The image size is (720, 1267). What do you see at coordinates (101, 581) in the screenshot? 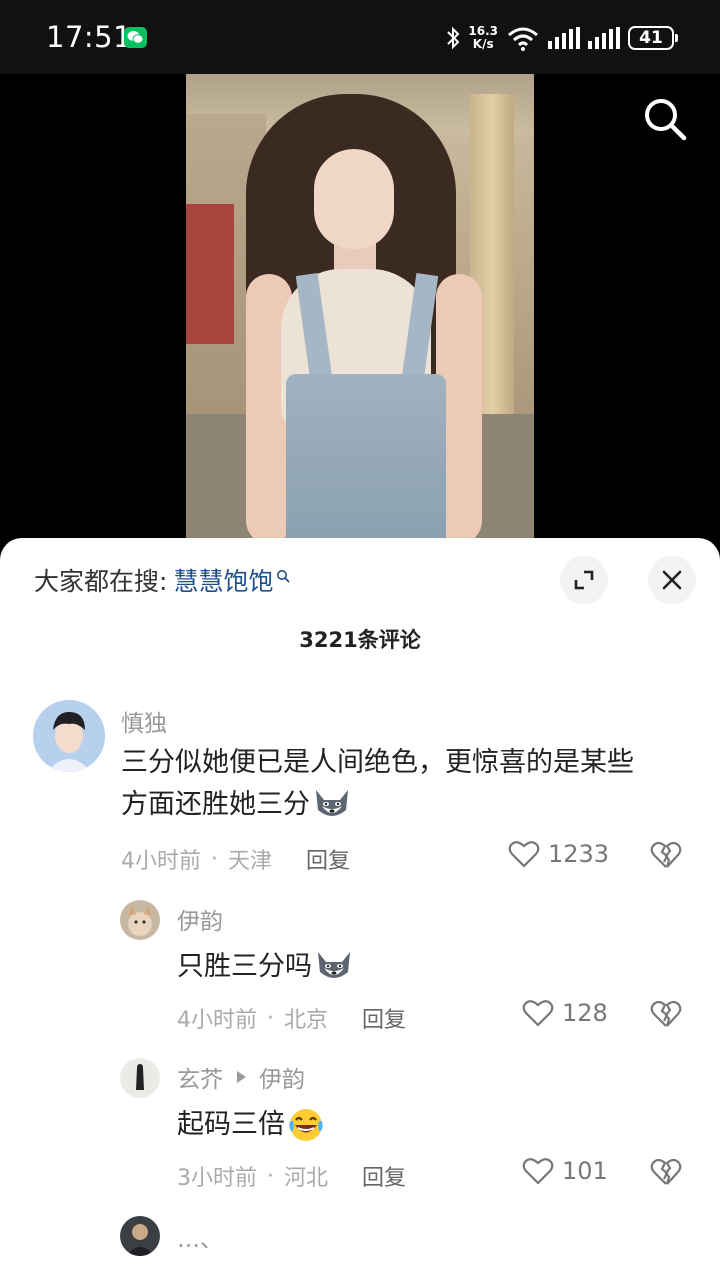
I see `suggest-label: 大家都在搜:` at bounding box center [101, 581].